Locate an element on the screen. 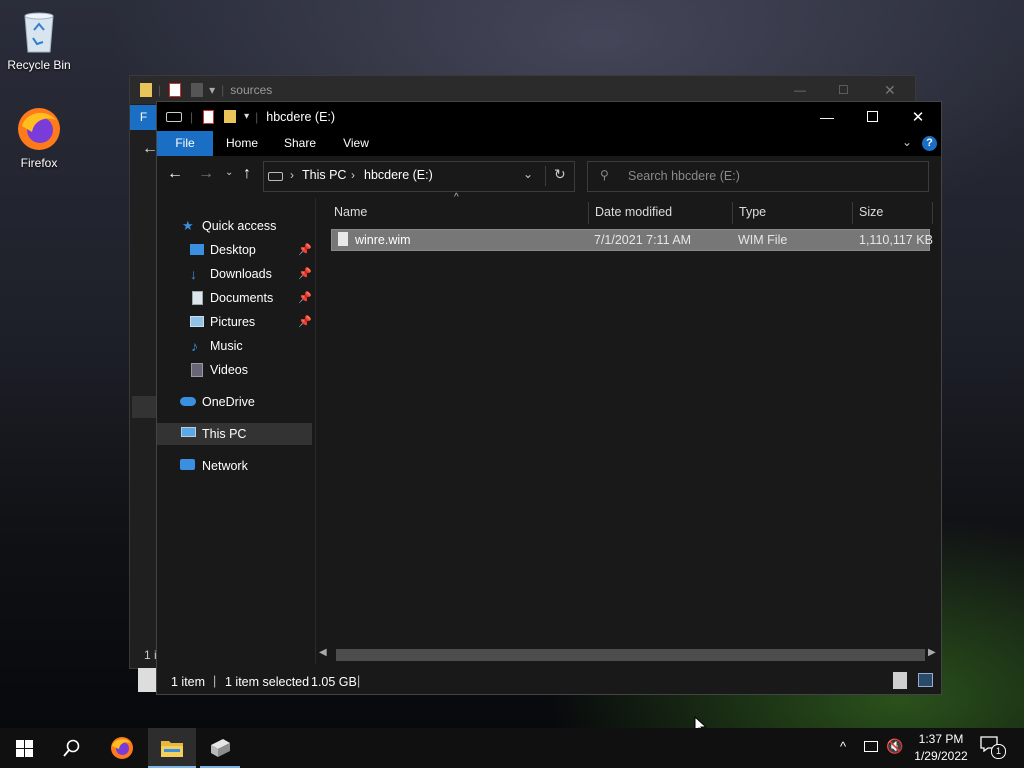 The image size is (1024, 768). address-separator is located at coordinates (545, 176).